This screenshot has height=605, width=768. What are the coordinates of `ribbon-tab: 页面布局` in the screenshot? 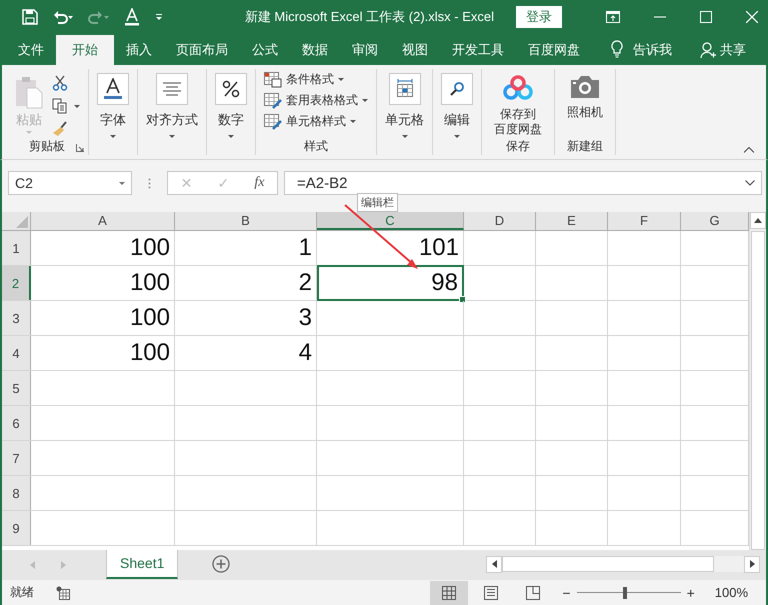 It's located at (202, 50).